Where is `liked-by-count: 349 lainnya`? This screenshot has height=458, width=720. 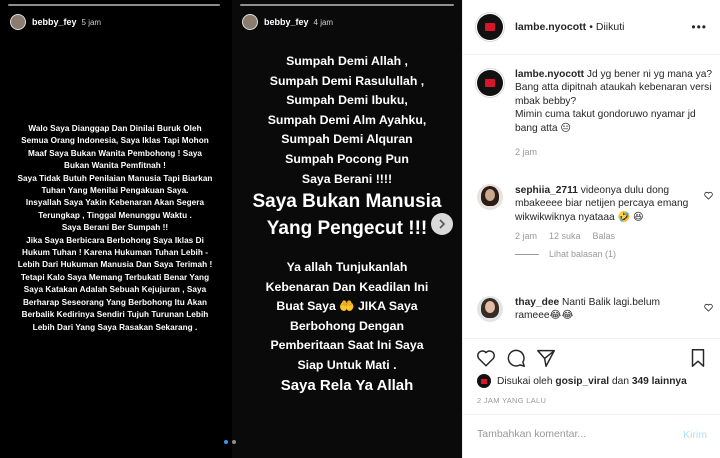
liked-by-count: 349 lainnya is located at coordinates (659, 381).